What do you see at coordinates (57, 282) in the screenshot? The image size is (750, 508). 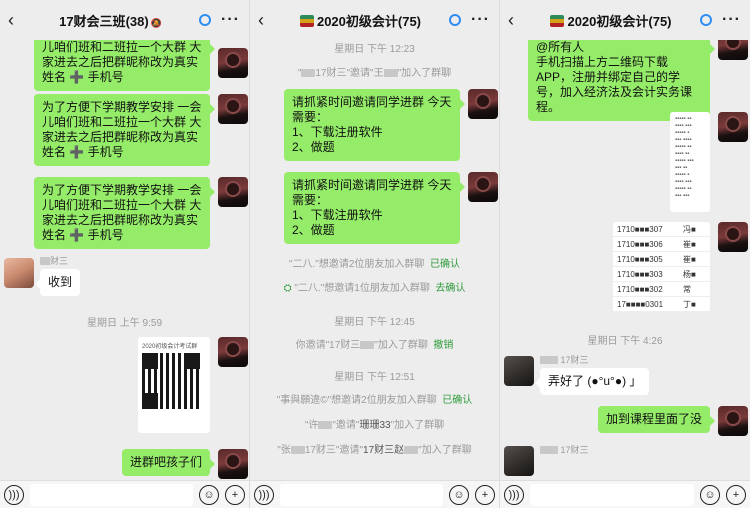 I see `message-bubble: 收到` at bounding box center [57, 282].